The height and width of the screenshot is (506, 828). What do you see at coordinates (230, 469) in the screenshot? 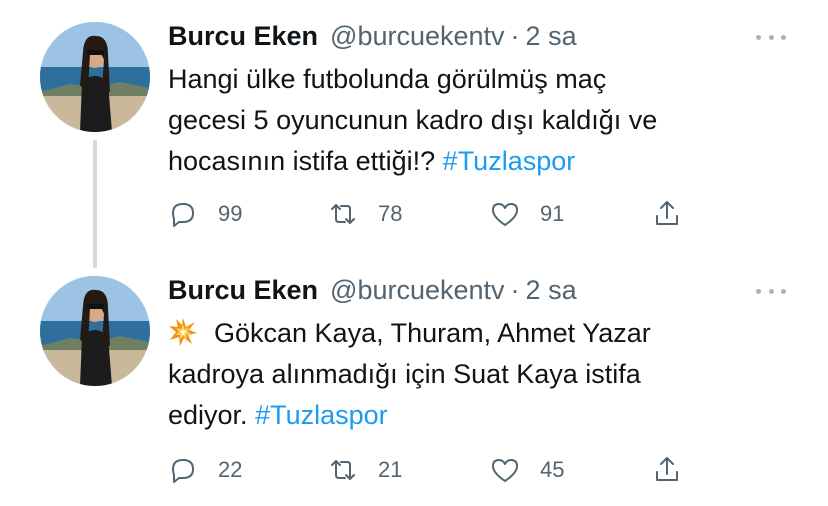
I see `reply-count: 22` at bounding box center [230, 469].